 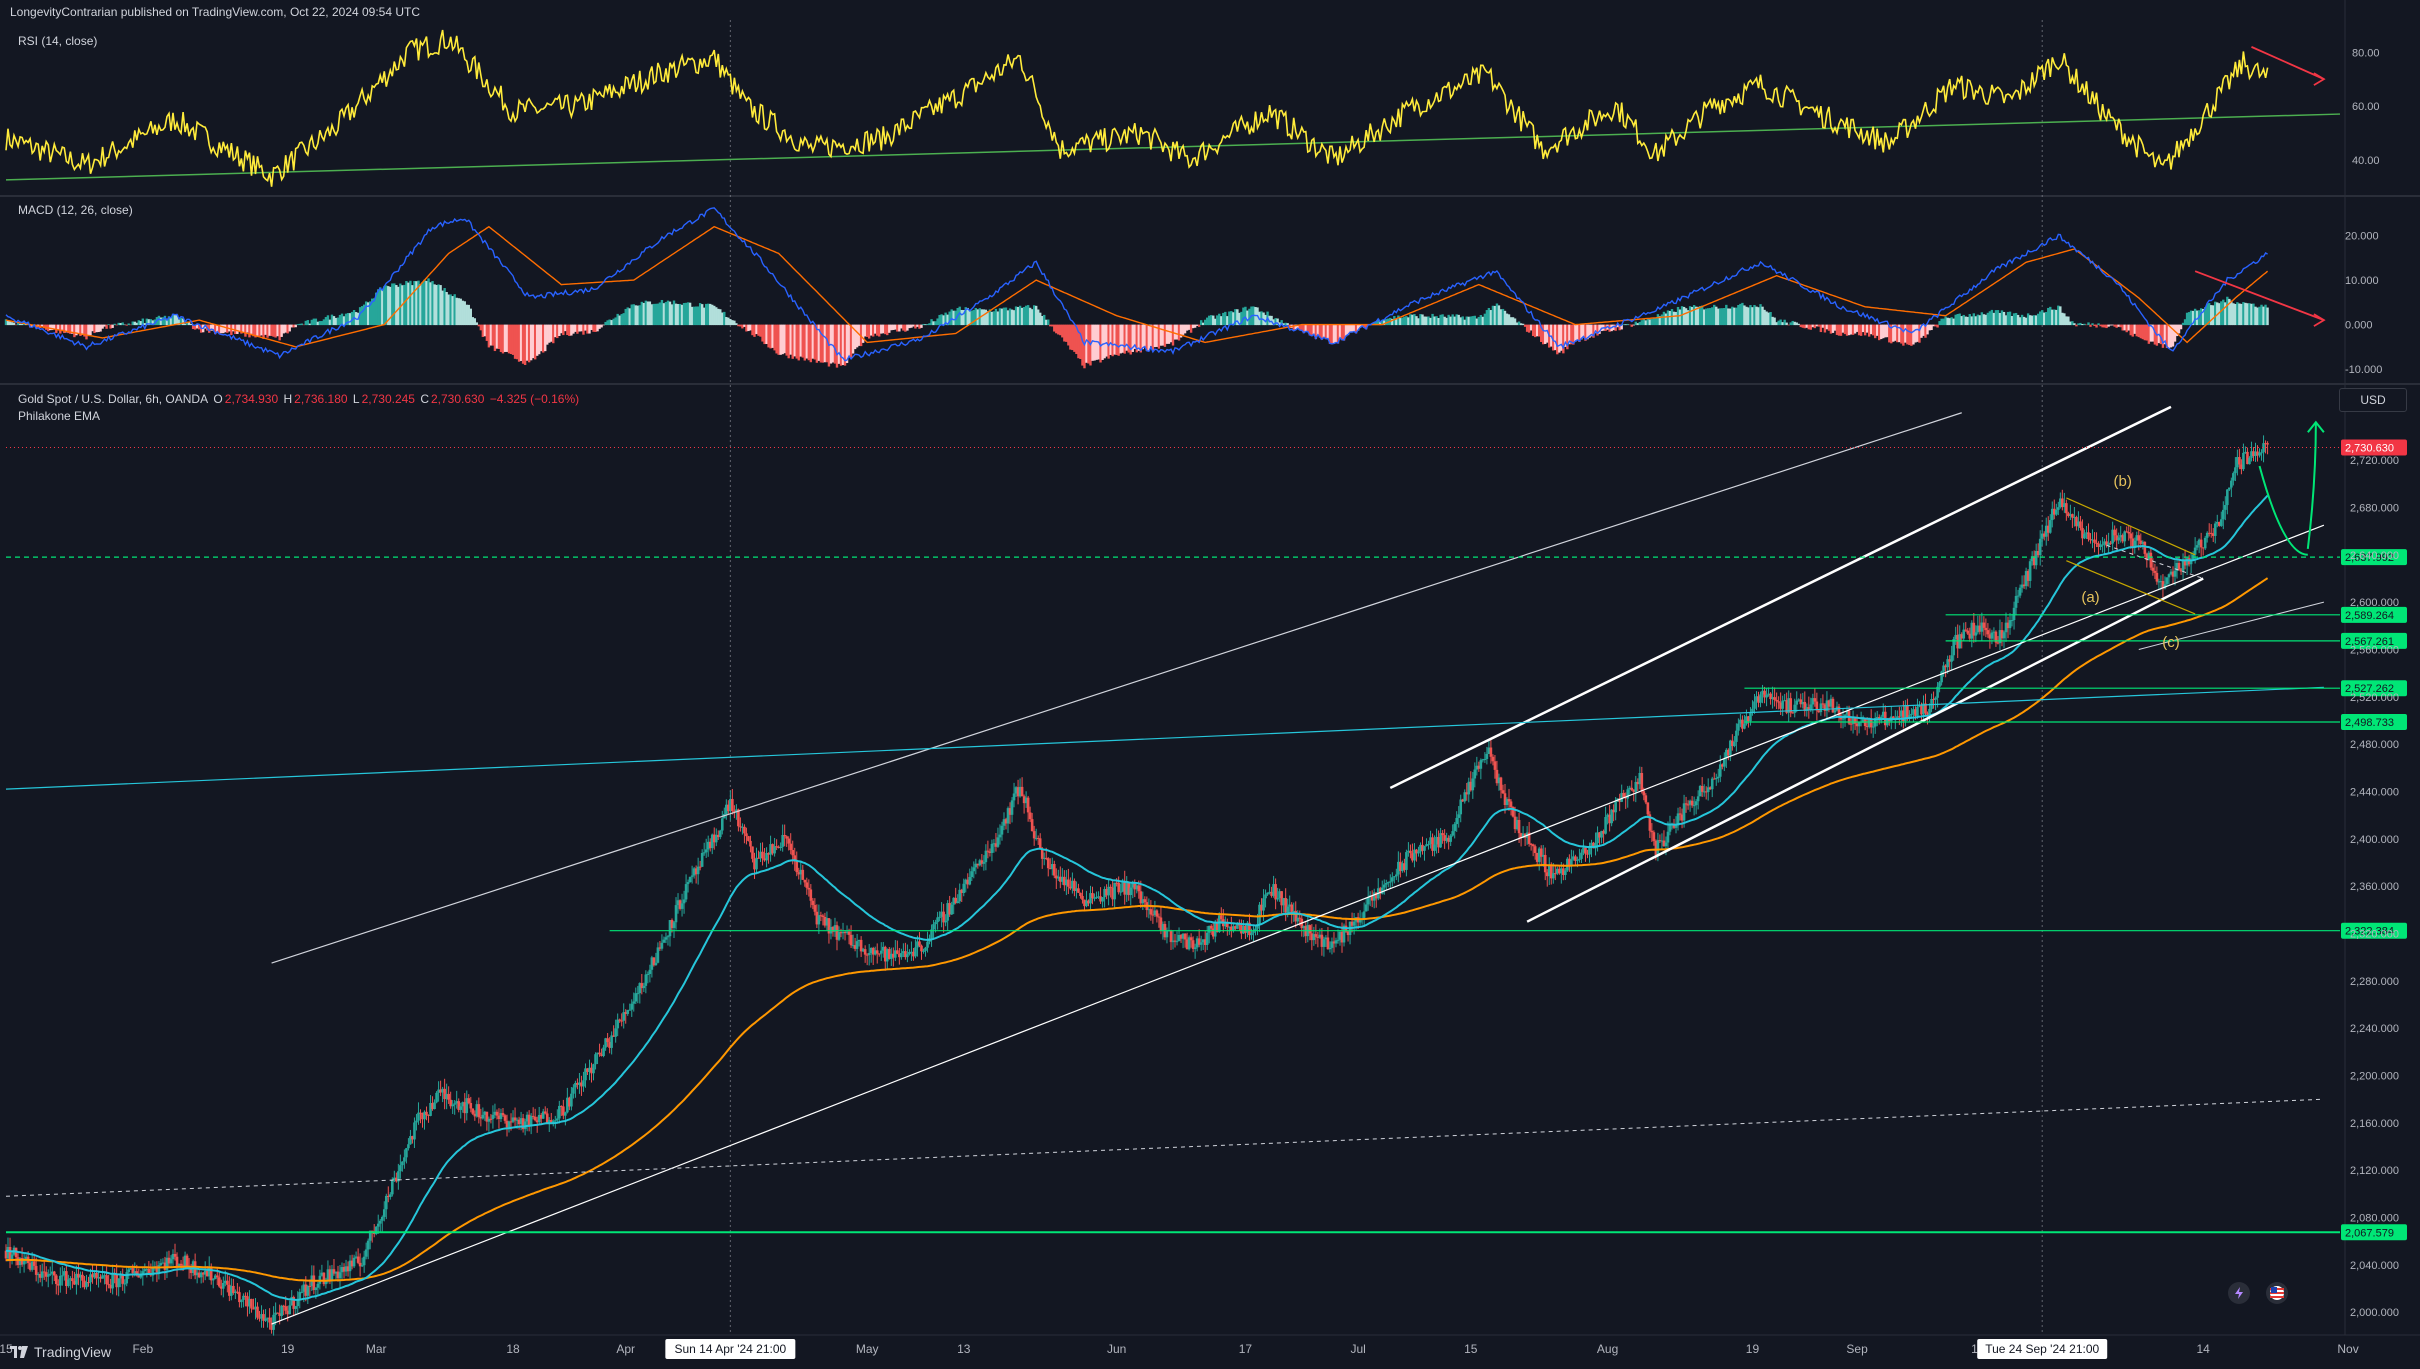 What do you see at coordinates (2369, 449) in the screenshot?
I see `last-price-label: 2,730.630` at bounding box center [2369, 449].